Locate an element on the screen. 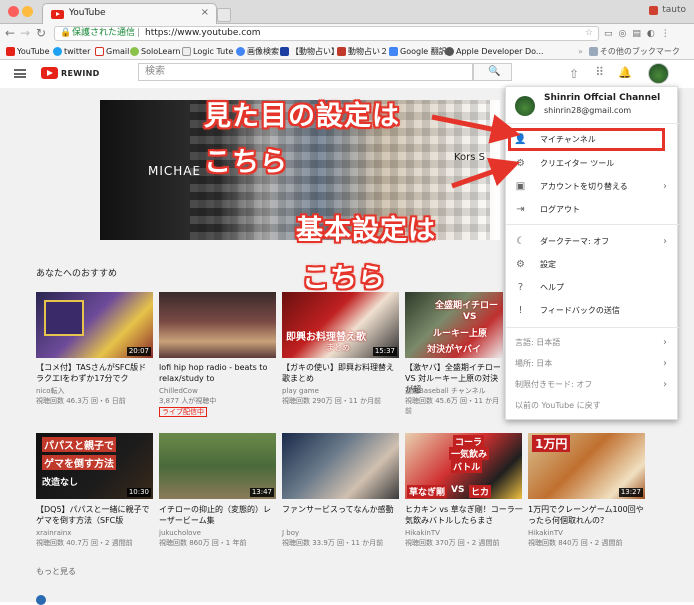 Image resolution: width=694 pixels, height=605 pixels. annotation-arrows is located at coordinates (476, 151).